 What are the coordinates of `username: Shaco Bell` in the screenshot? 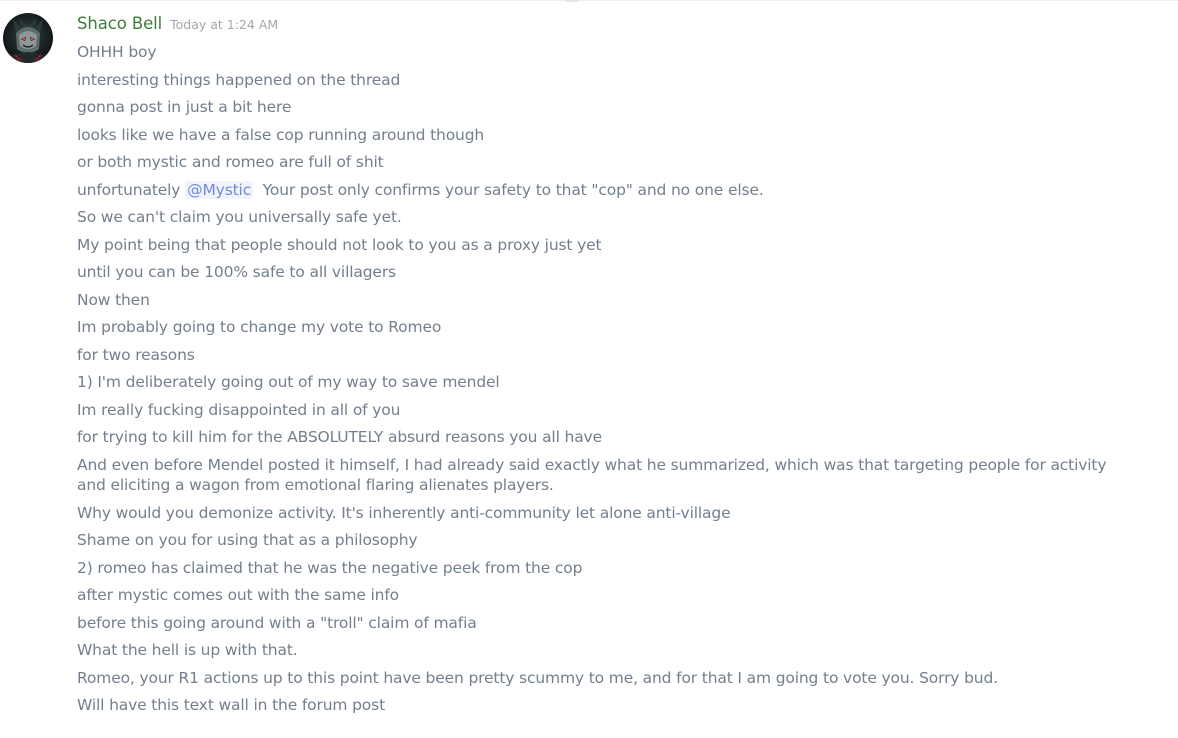 It's located at (119, 23).